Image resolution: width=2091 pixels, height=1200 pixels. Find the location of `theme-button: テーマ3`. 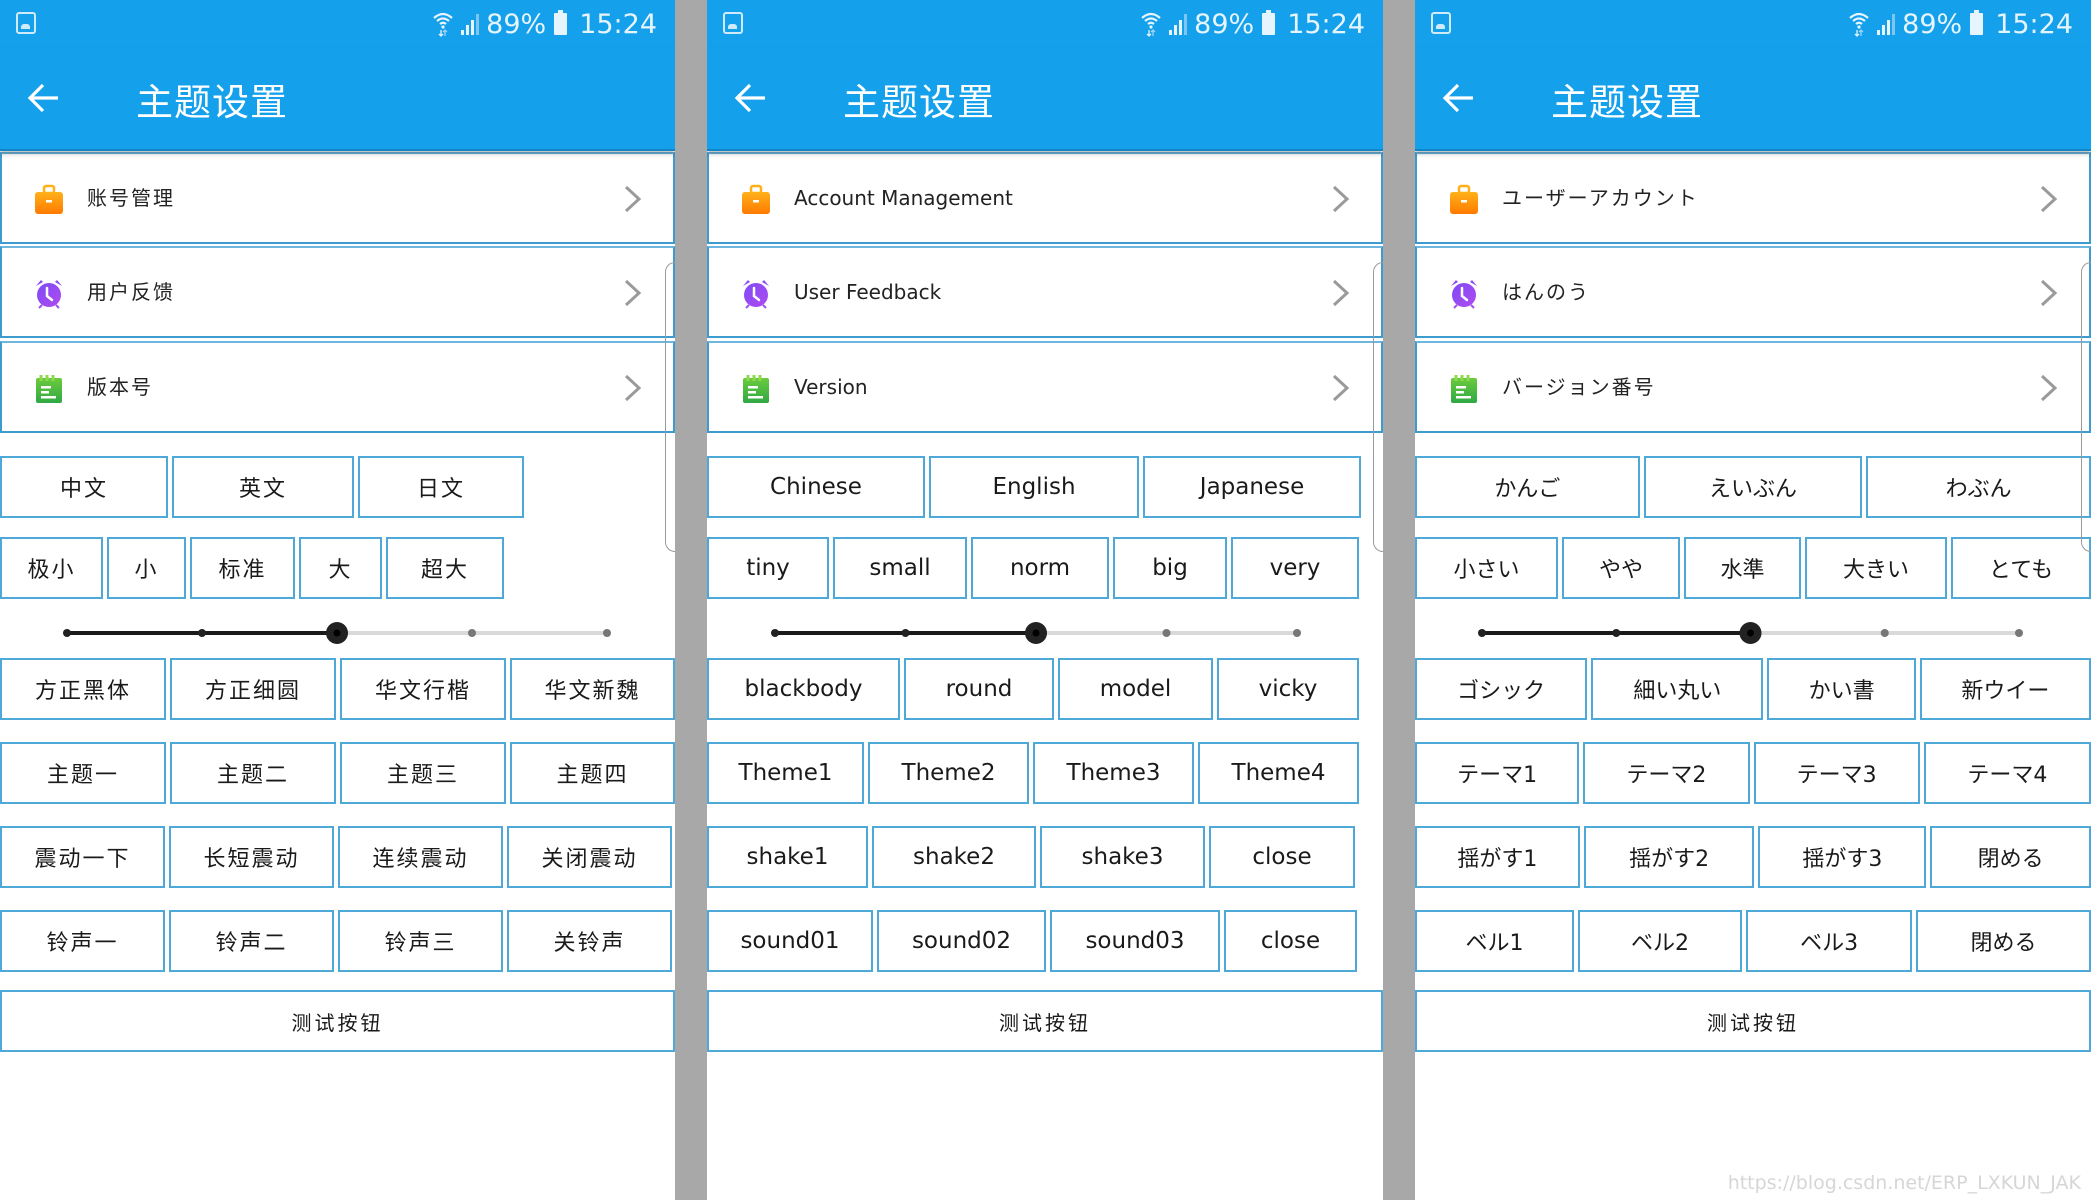

theme-button: テーマ3 is located at coordinates (1836, 773).